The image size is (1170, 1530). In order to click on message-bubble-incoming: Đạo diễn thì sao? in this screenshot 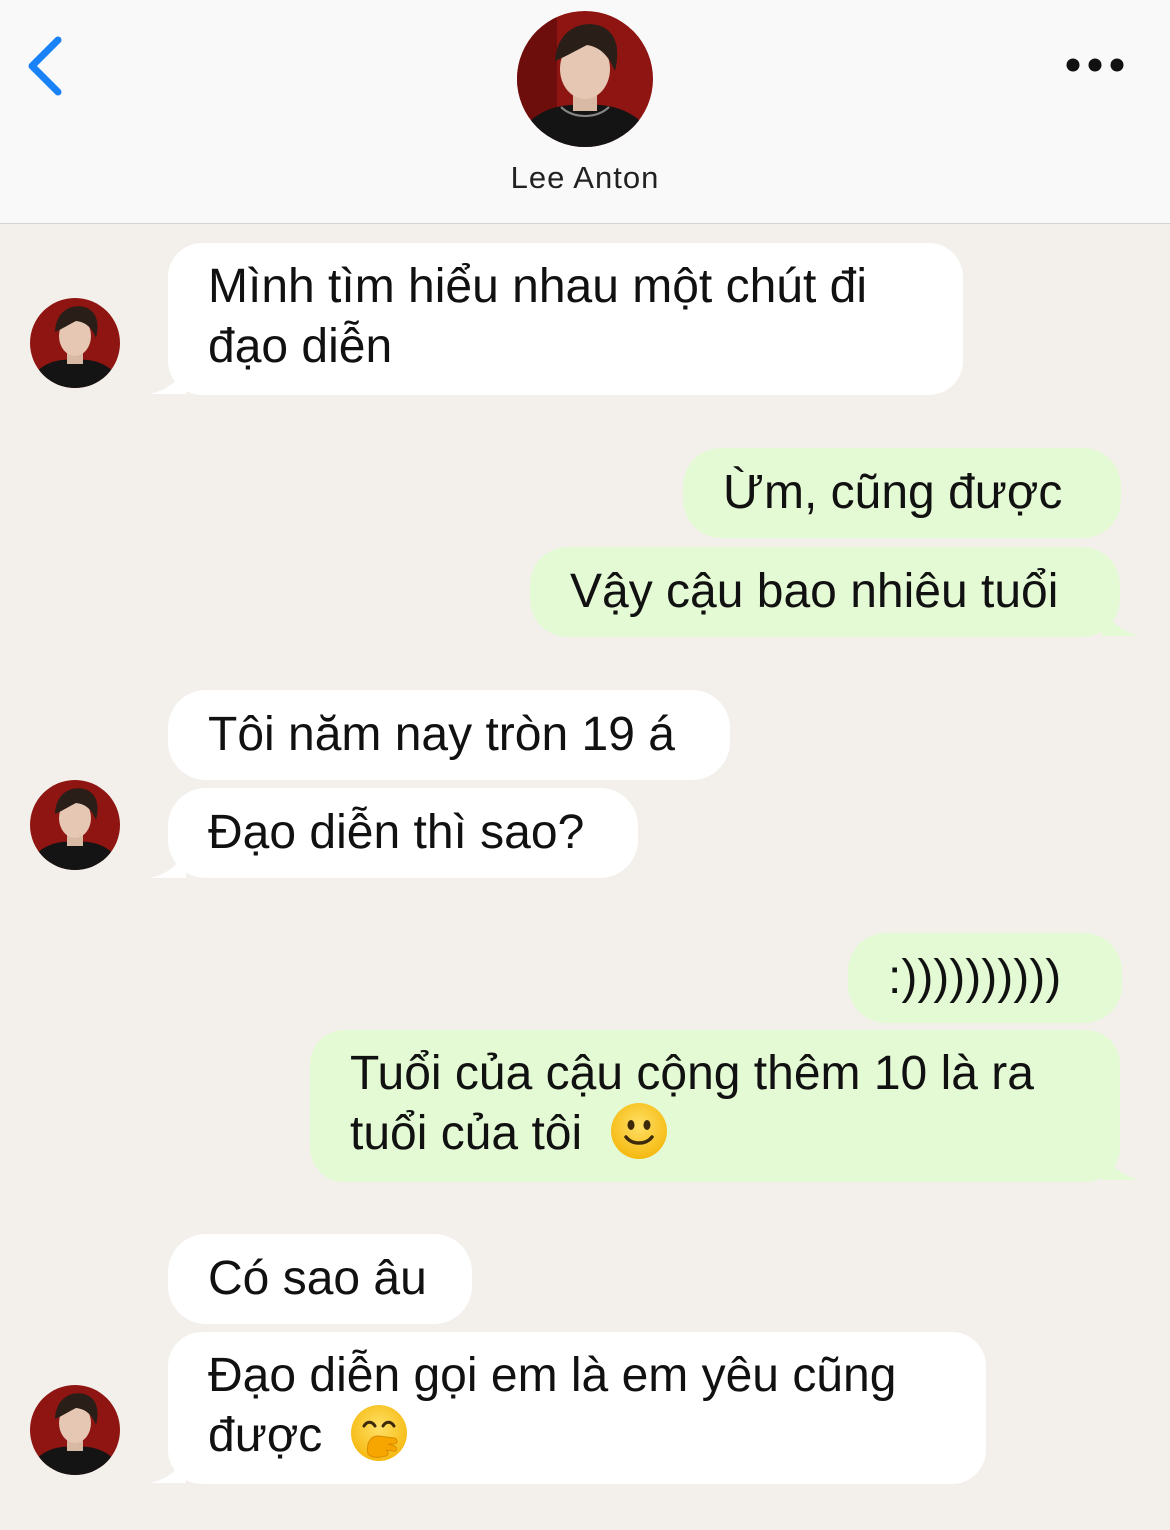, I will do `click(403, 833)`.